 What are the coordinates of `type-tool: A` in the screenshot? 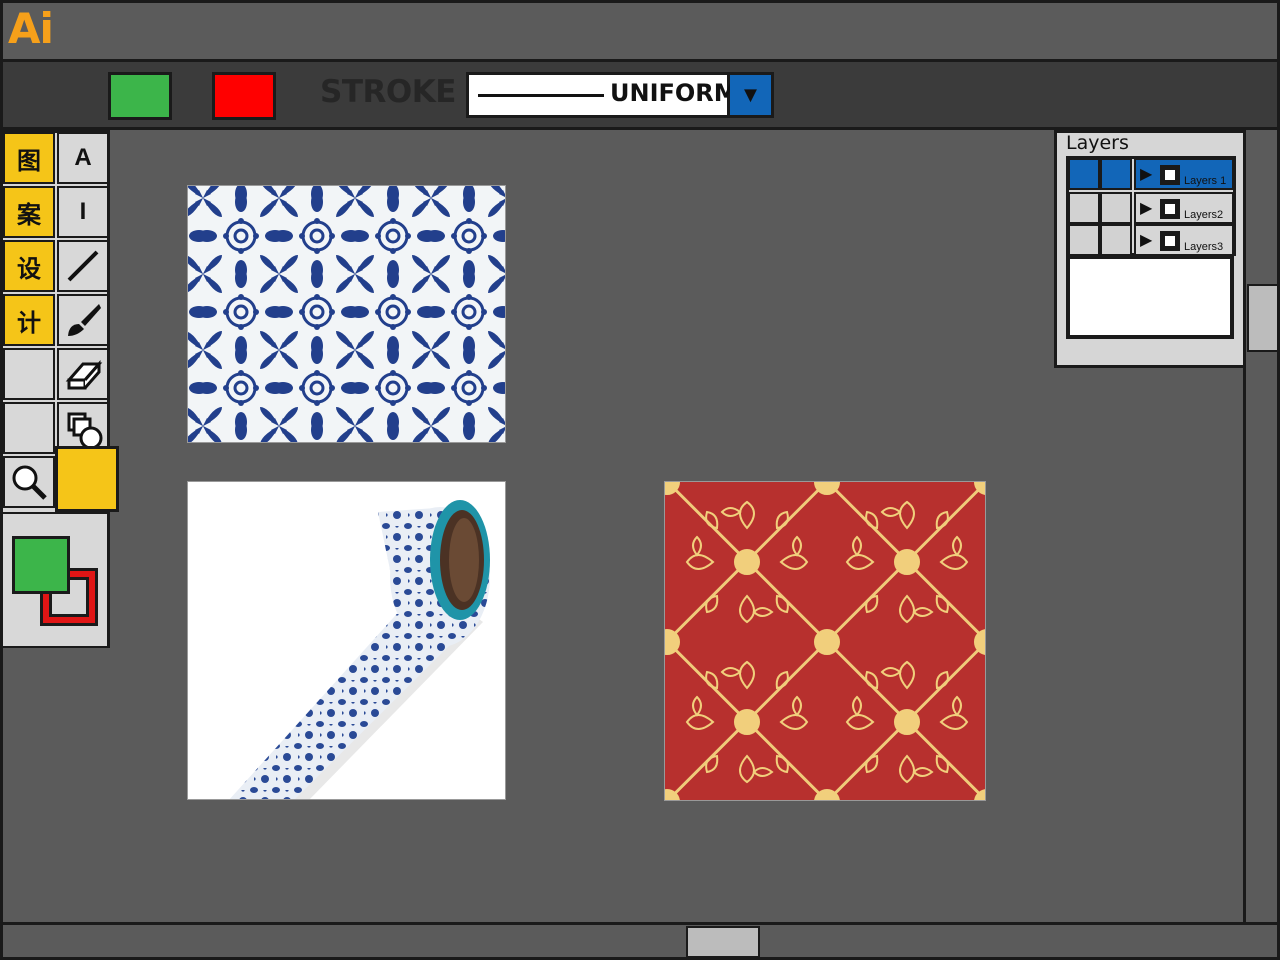 It's located at (83, 158).